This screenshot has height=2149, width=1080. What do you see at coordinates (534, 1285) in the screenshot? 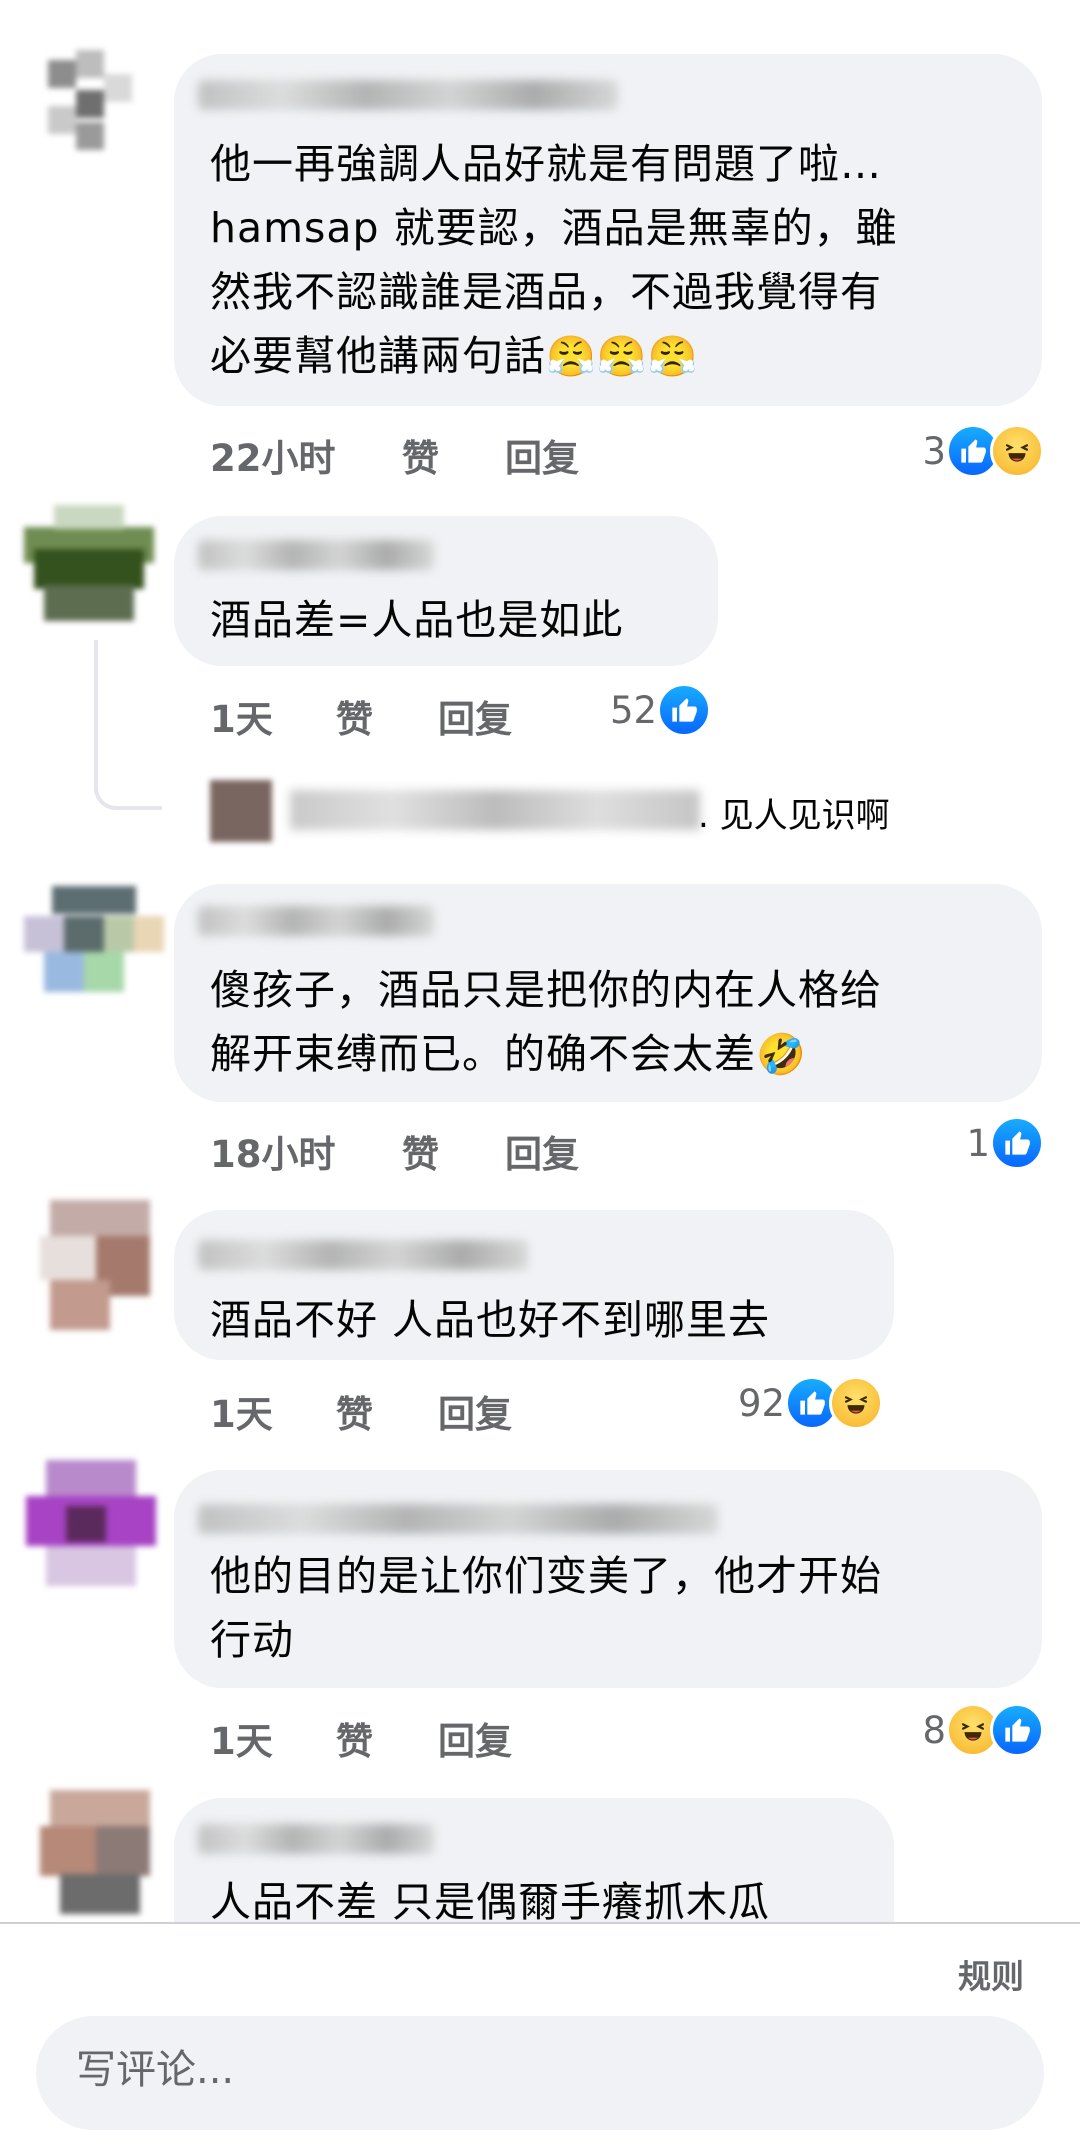
I see `comment-bubble: 酒品不好 人品也好不到哪里去` at bounding box center [534, 1285].